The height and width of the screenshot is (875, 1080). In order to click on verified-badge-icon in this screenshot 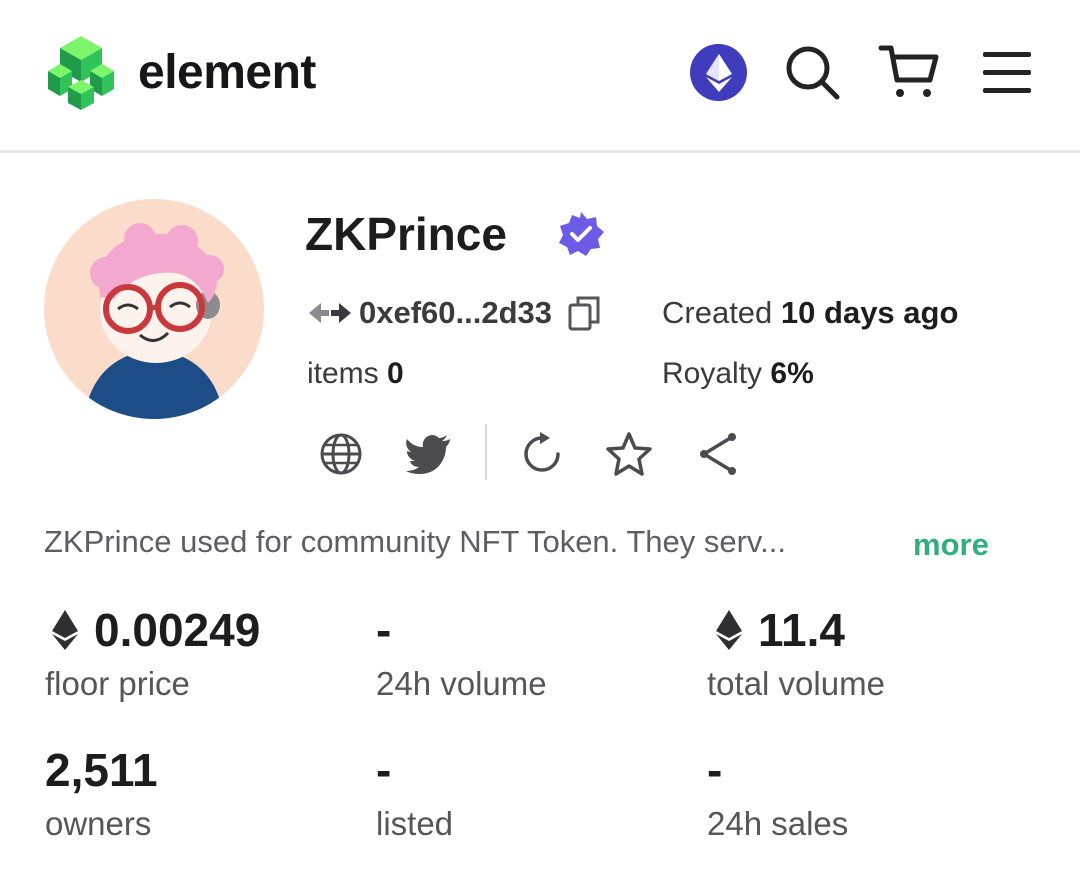, I will do `click(581, 234)`.